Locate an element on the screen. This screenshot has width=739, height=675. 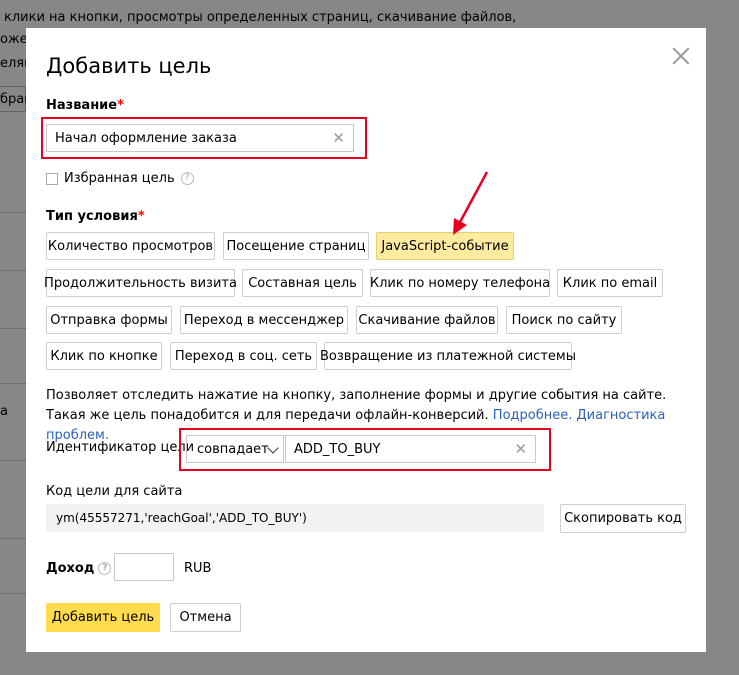
income-input is located at coordinates (144, 567).